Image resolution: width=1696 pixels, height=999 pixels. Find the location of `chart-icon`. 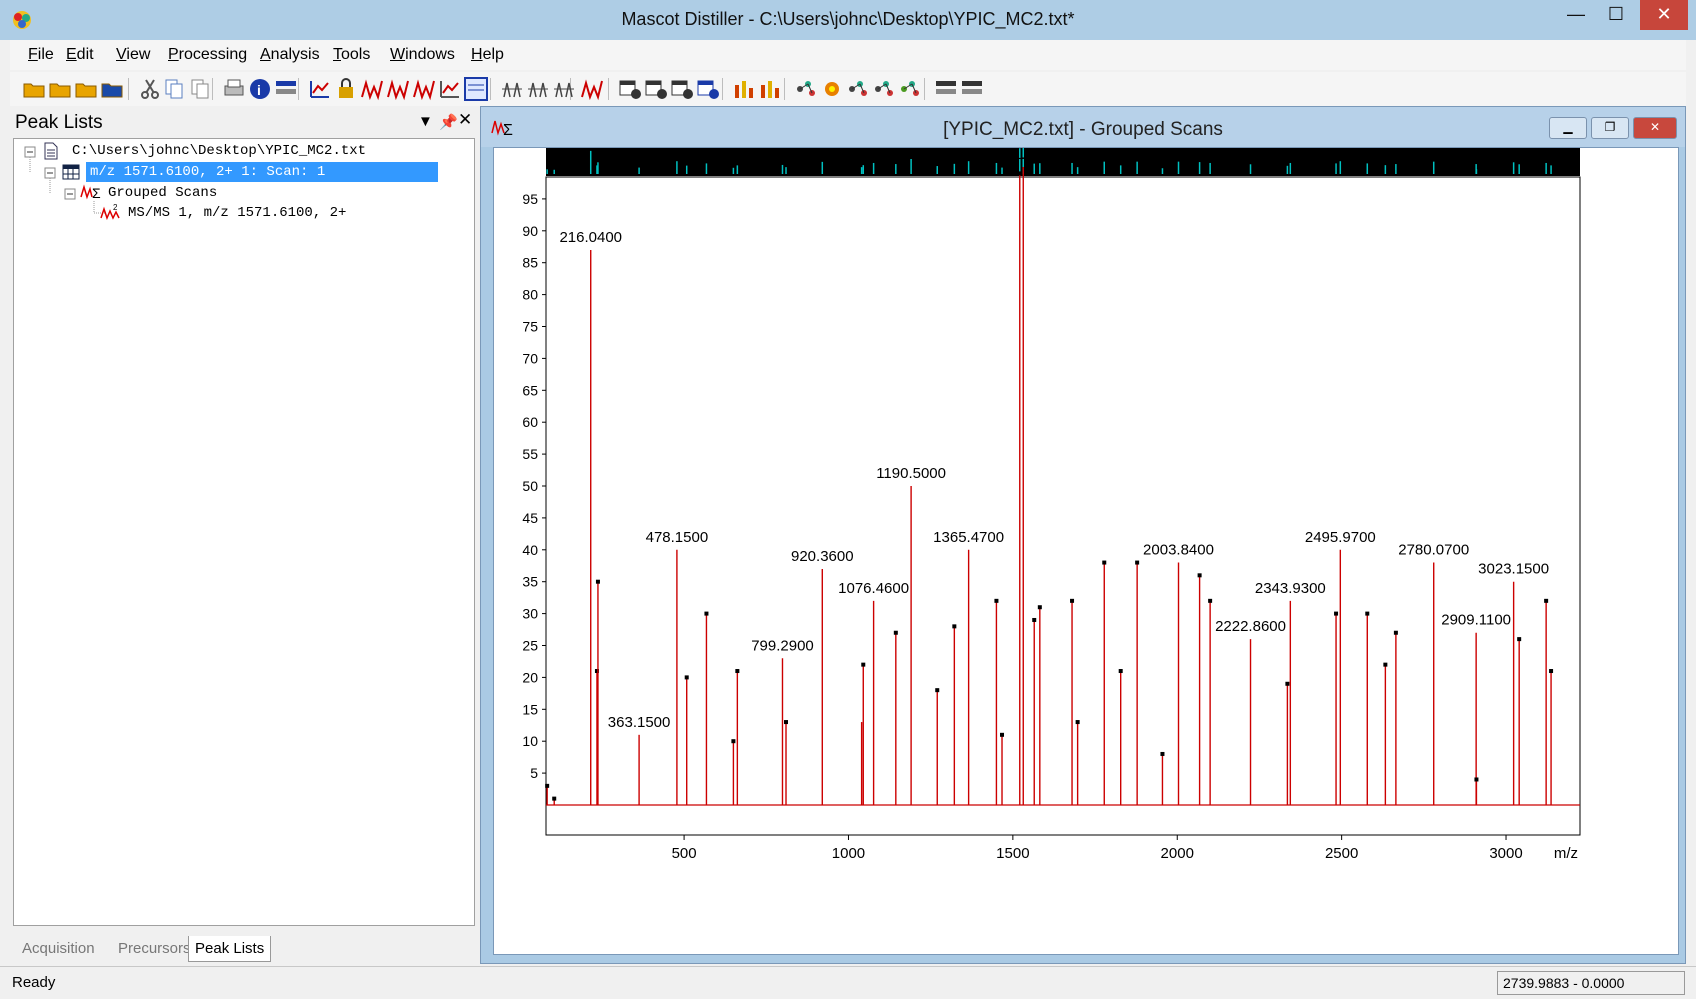

chart-icon is located at coordinates (320, 89).